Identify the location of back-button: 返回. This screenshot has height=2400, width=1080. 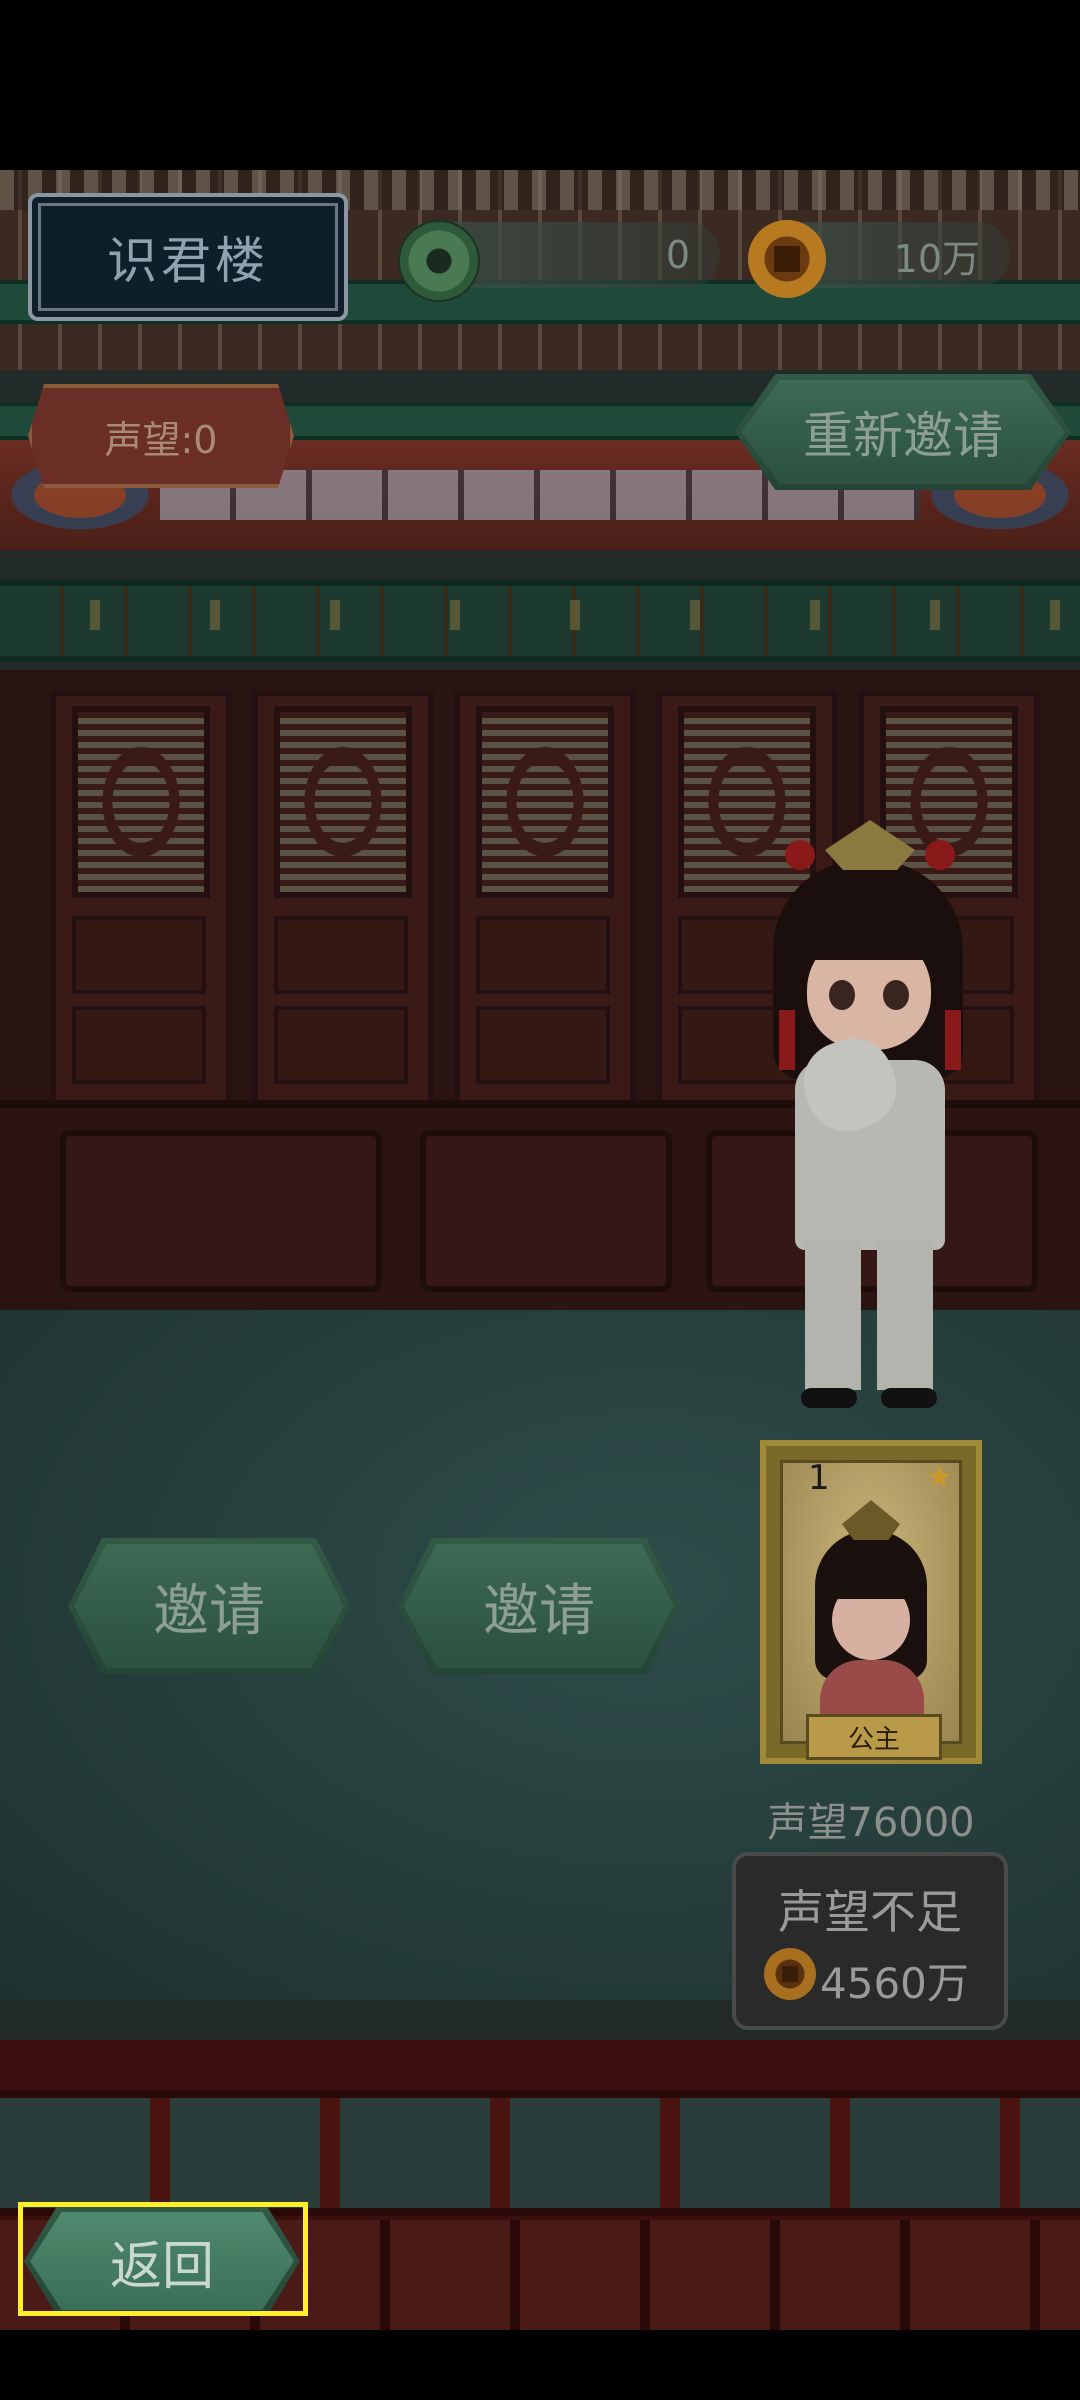
(162, 2261).